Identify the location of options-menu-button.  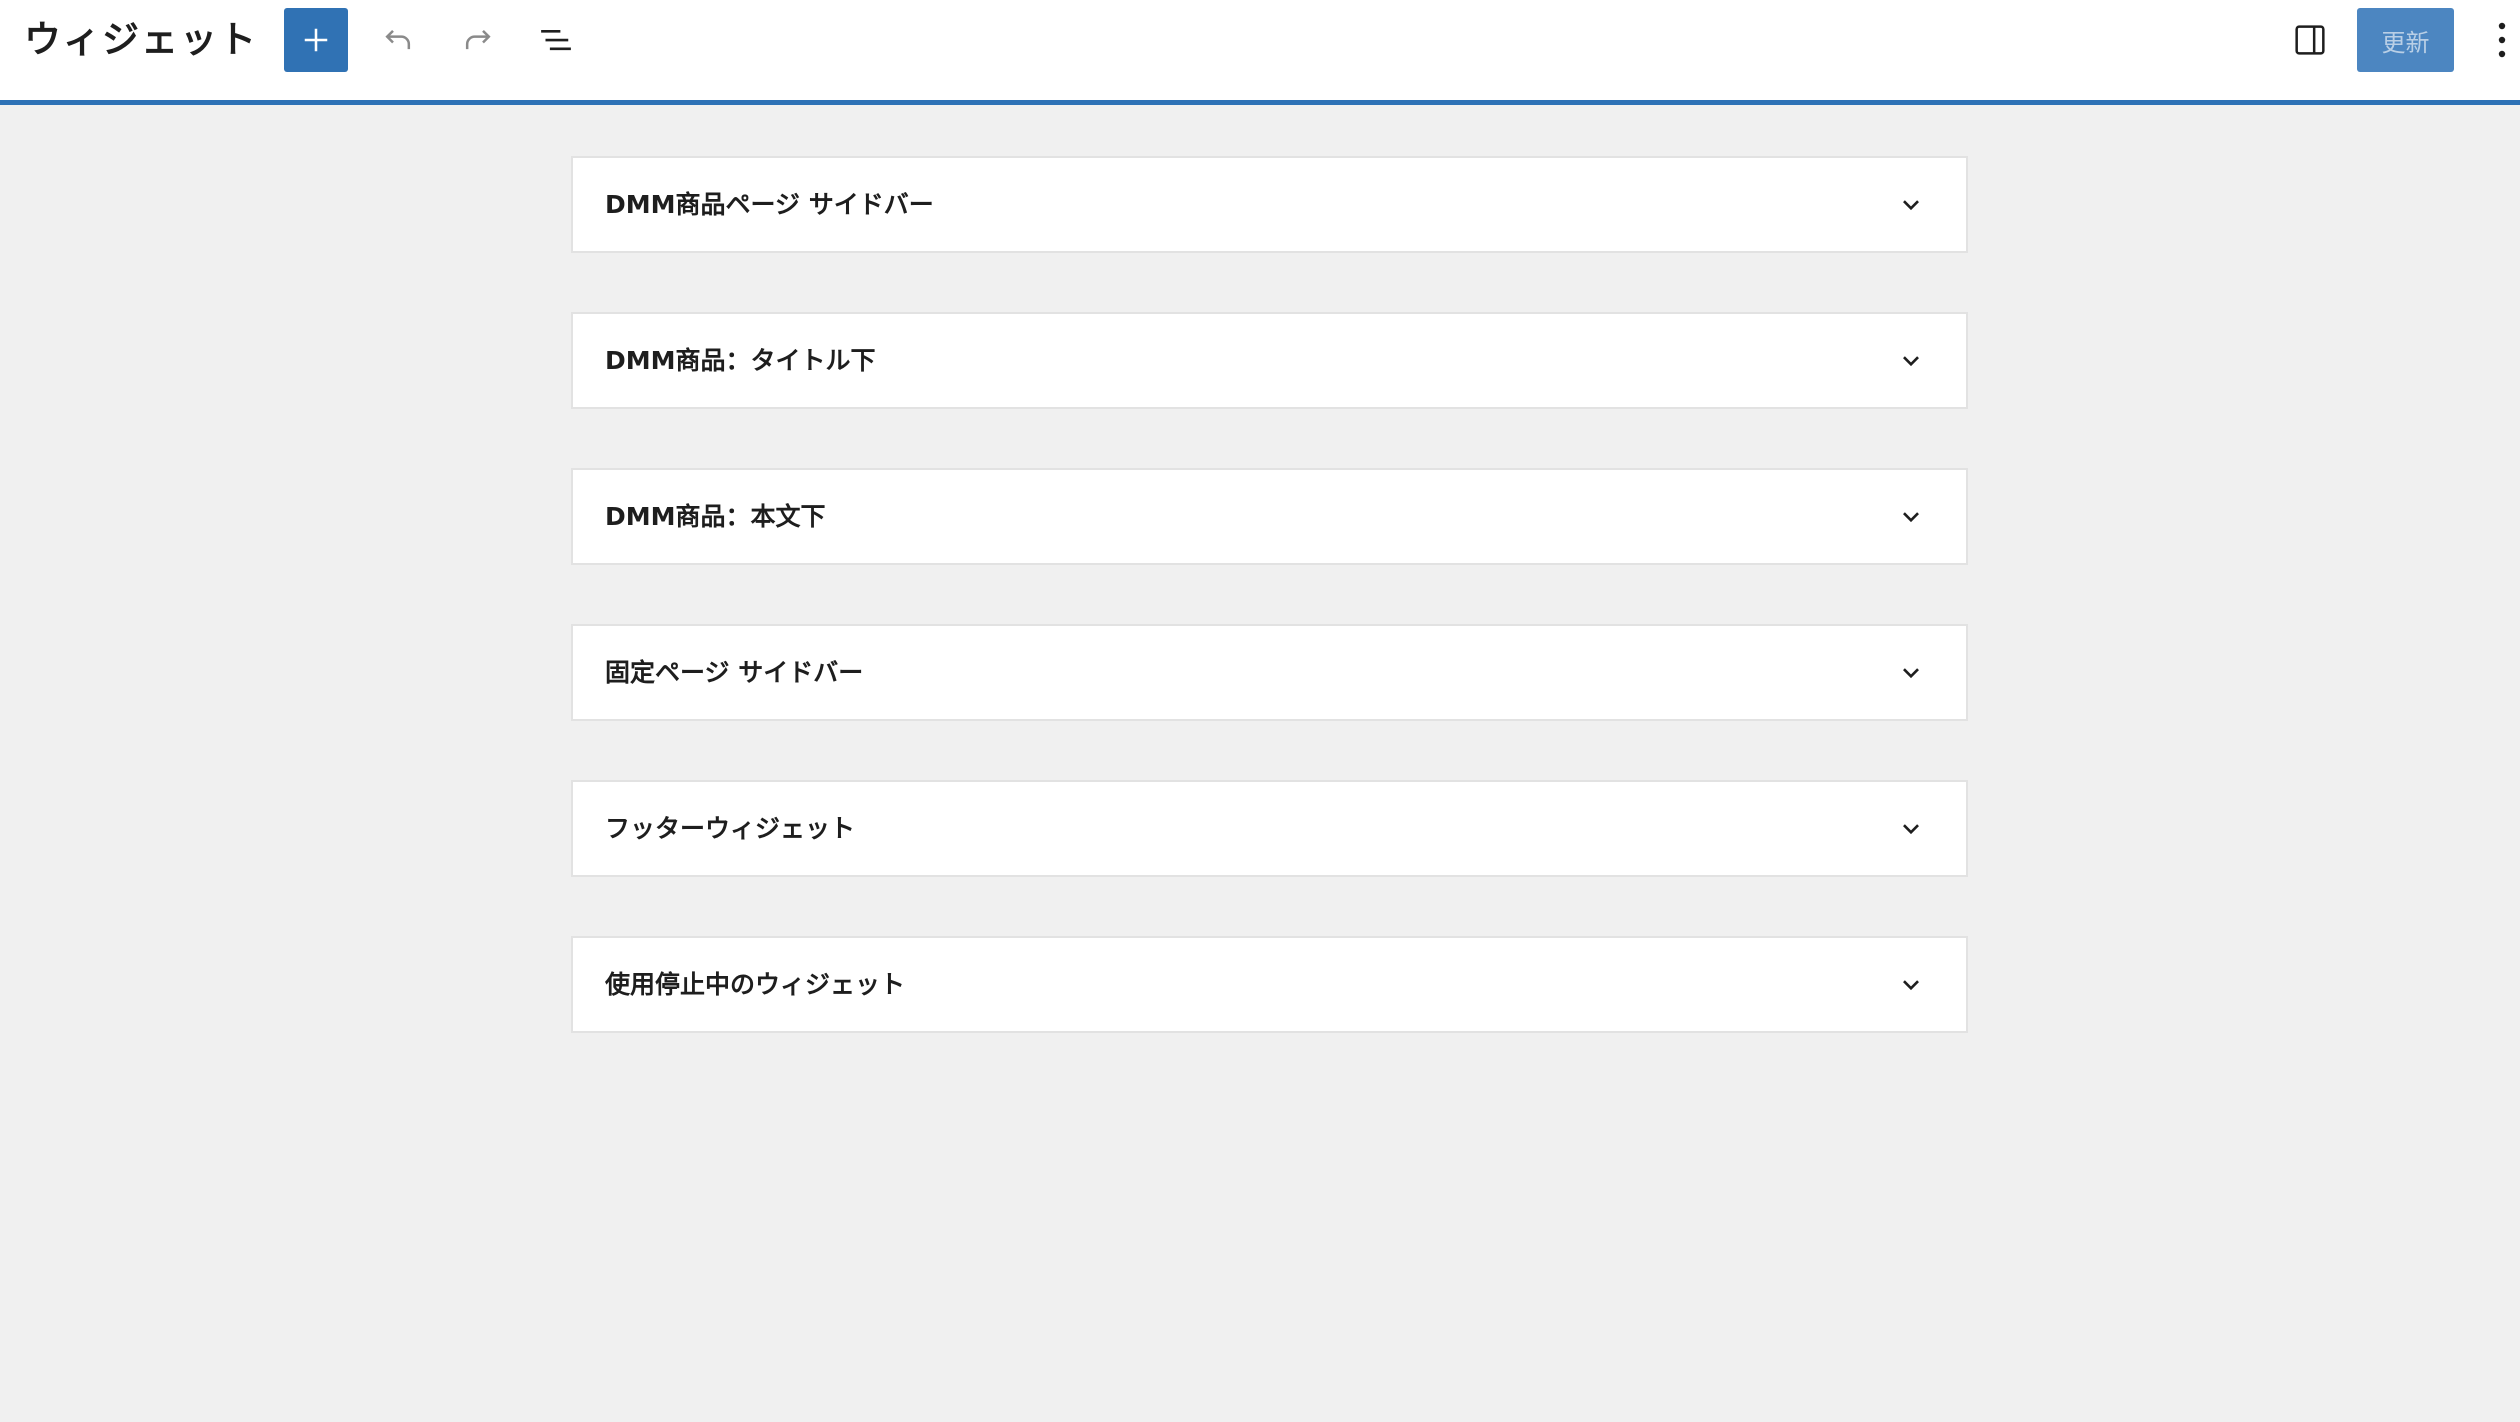
(2502, 40).